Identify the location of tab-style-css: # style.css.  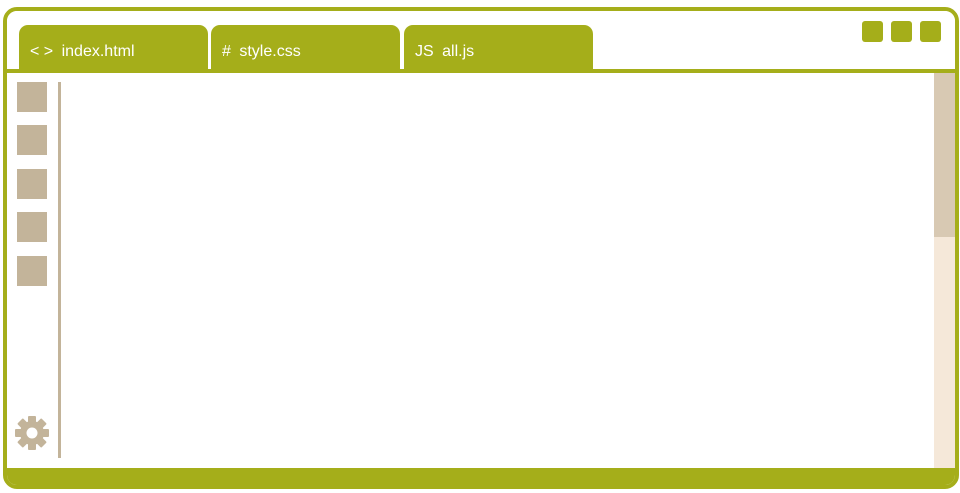
(305, 47).